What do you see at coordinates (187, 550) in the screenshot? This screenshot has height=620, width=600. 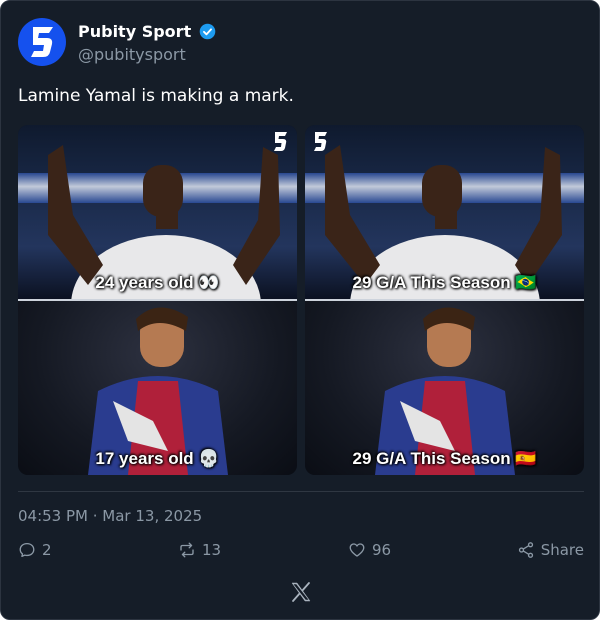 I see `retweet-icon` at bounding box center [187, 550].